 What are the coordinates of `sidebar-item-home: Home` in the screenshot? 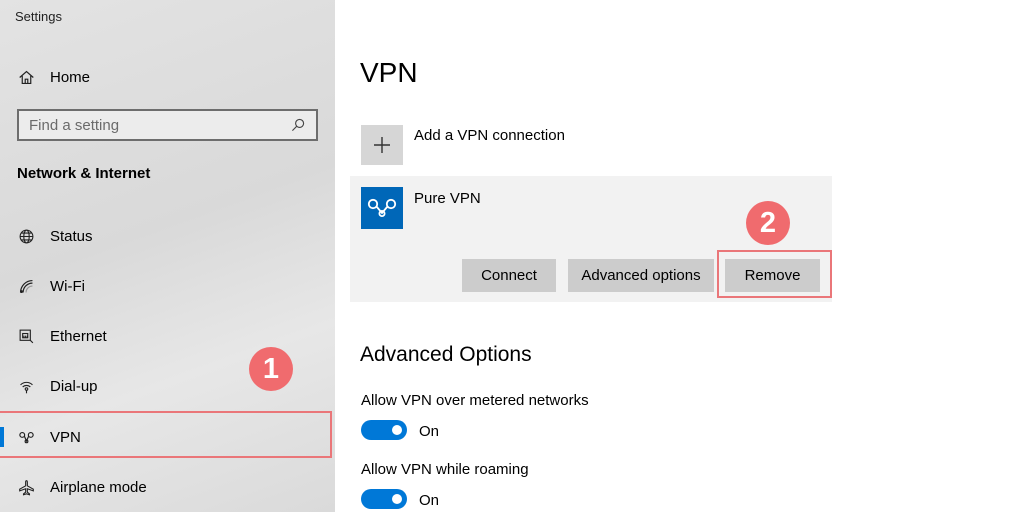 It's located at (53, 77).